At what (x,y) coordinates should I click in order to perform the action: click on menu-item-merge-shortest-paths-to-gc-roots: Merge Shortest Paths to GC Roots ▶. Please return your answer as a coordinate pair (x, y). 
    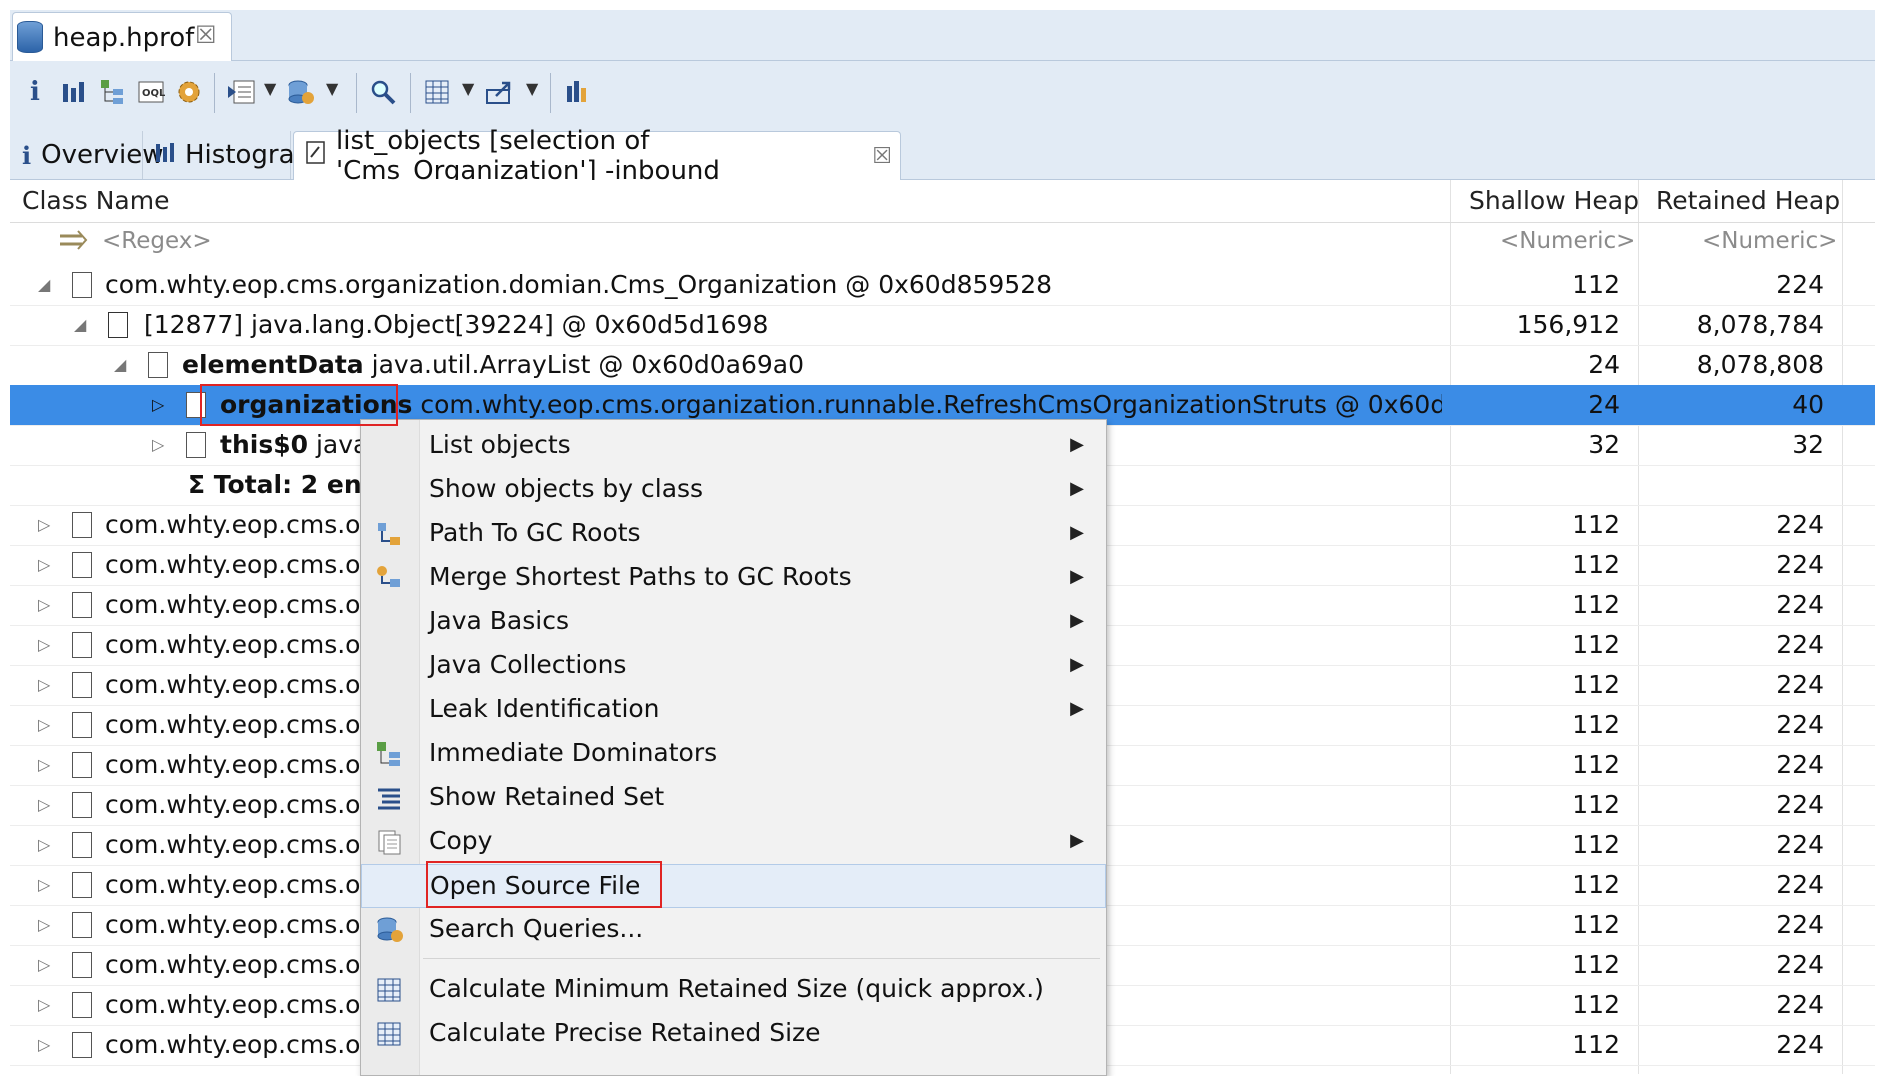
    Looking at the image, I should click on (733, 578).